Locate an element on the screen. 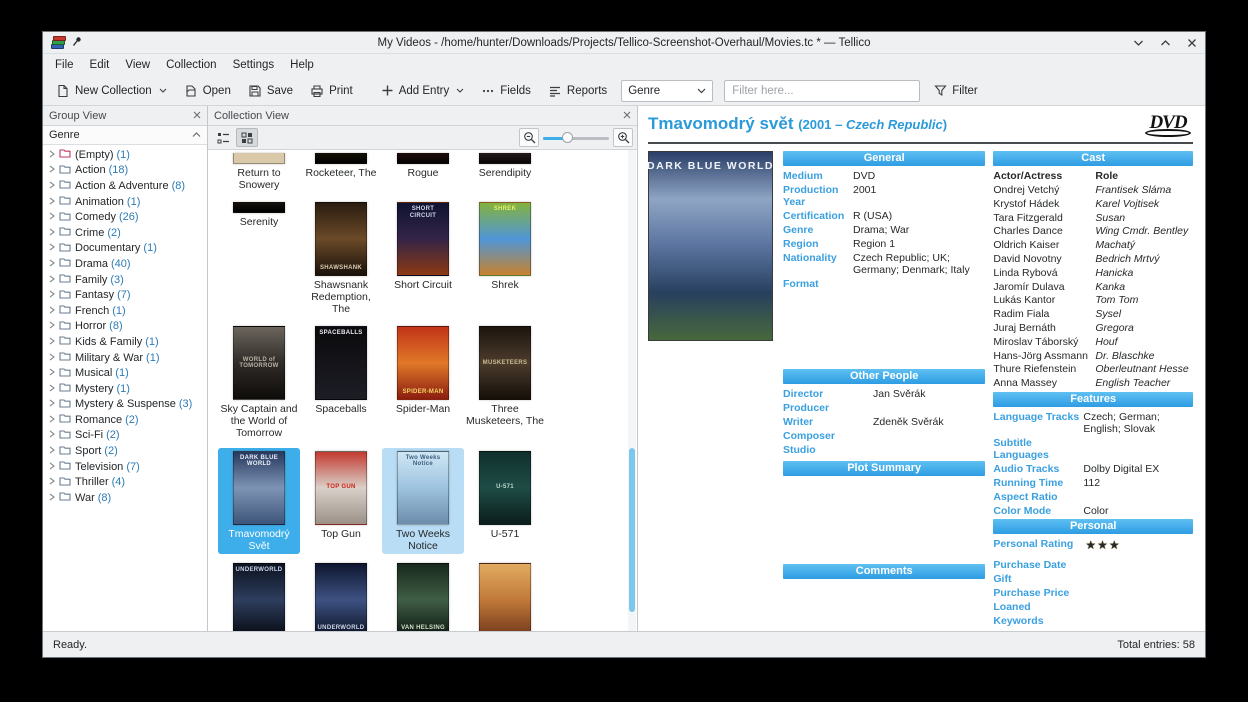 This screenshot has height=702, width=1248. tree-item-mystery: Mystery (1) is located at coordinates (125, 389).